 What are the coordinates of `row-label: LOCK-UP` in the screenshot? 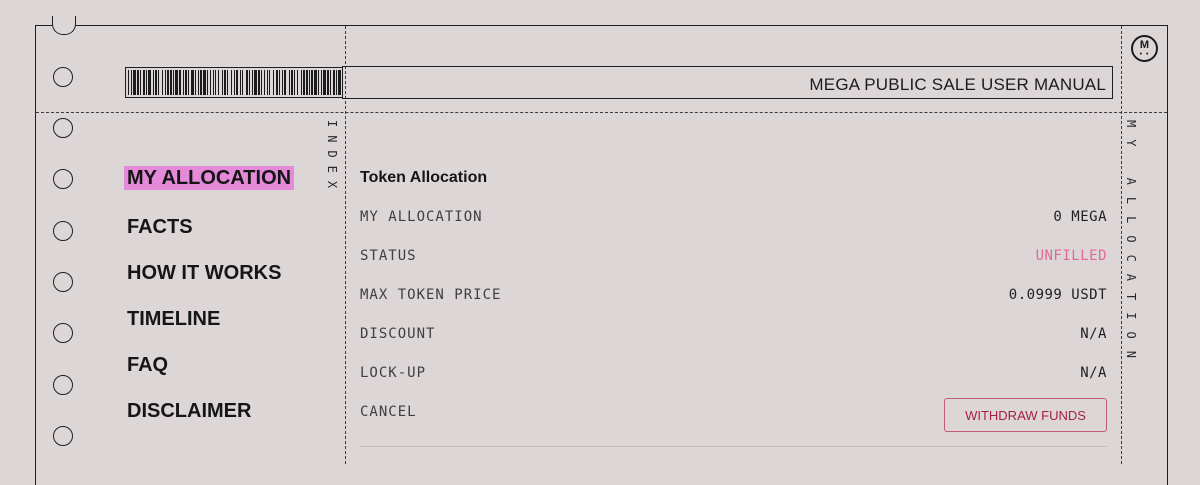 It's located at (393, 373).